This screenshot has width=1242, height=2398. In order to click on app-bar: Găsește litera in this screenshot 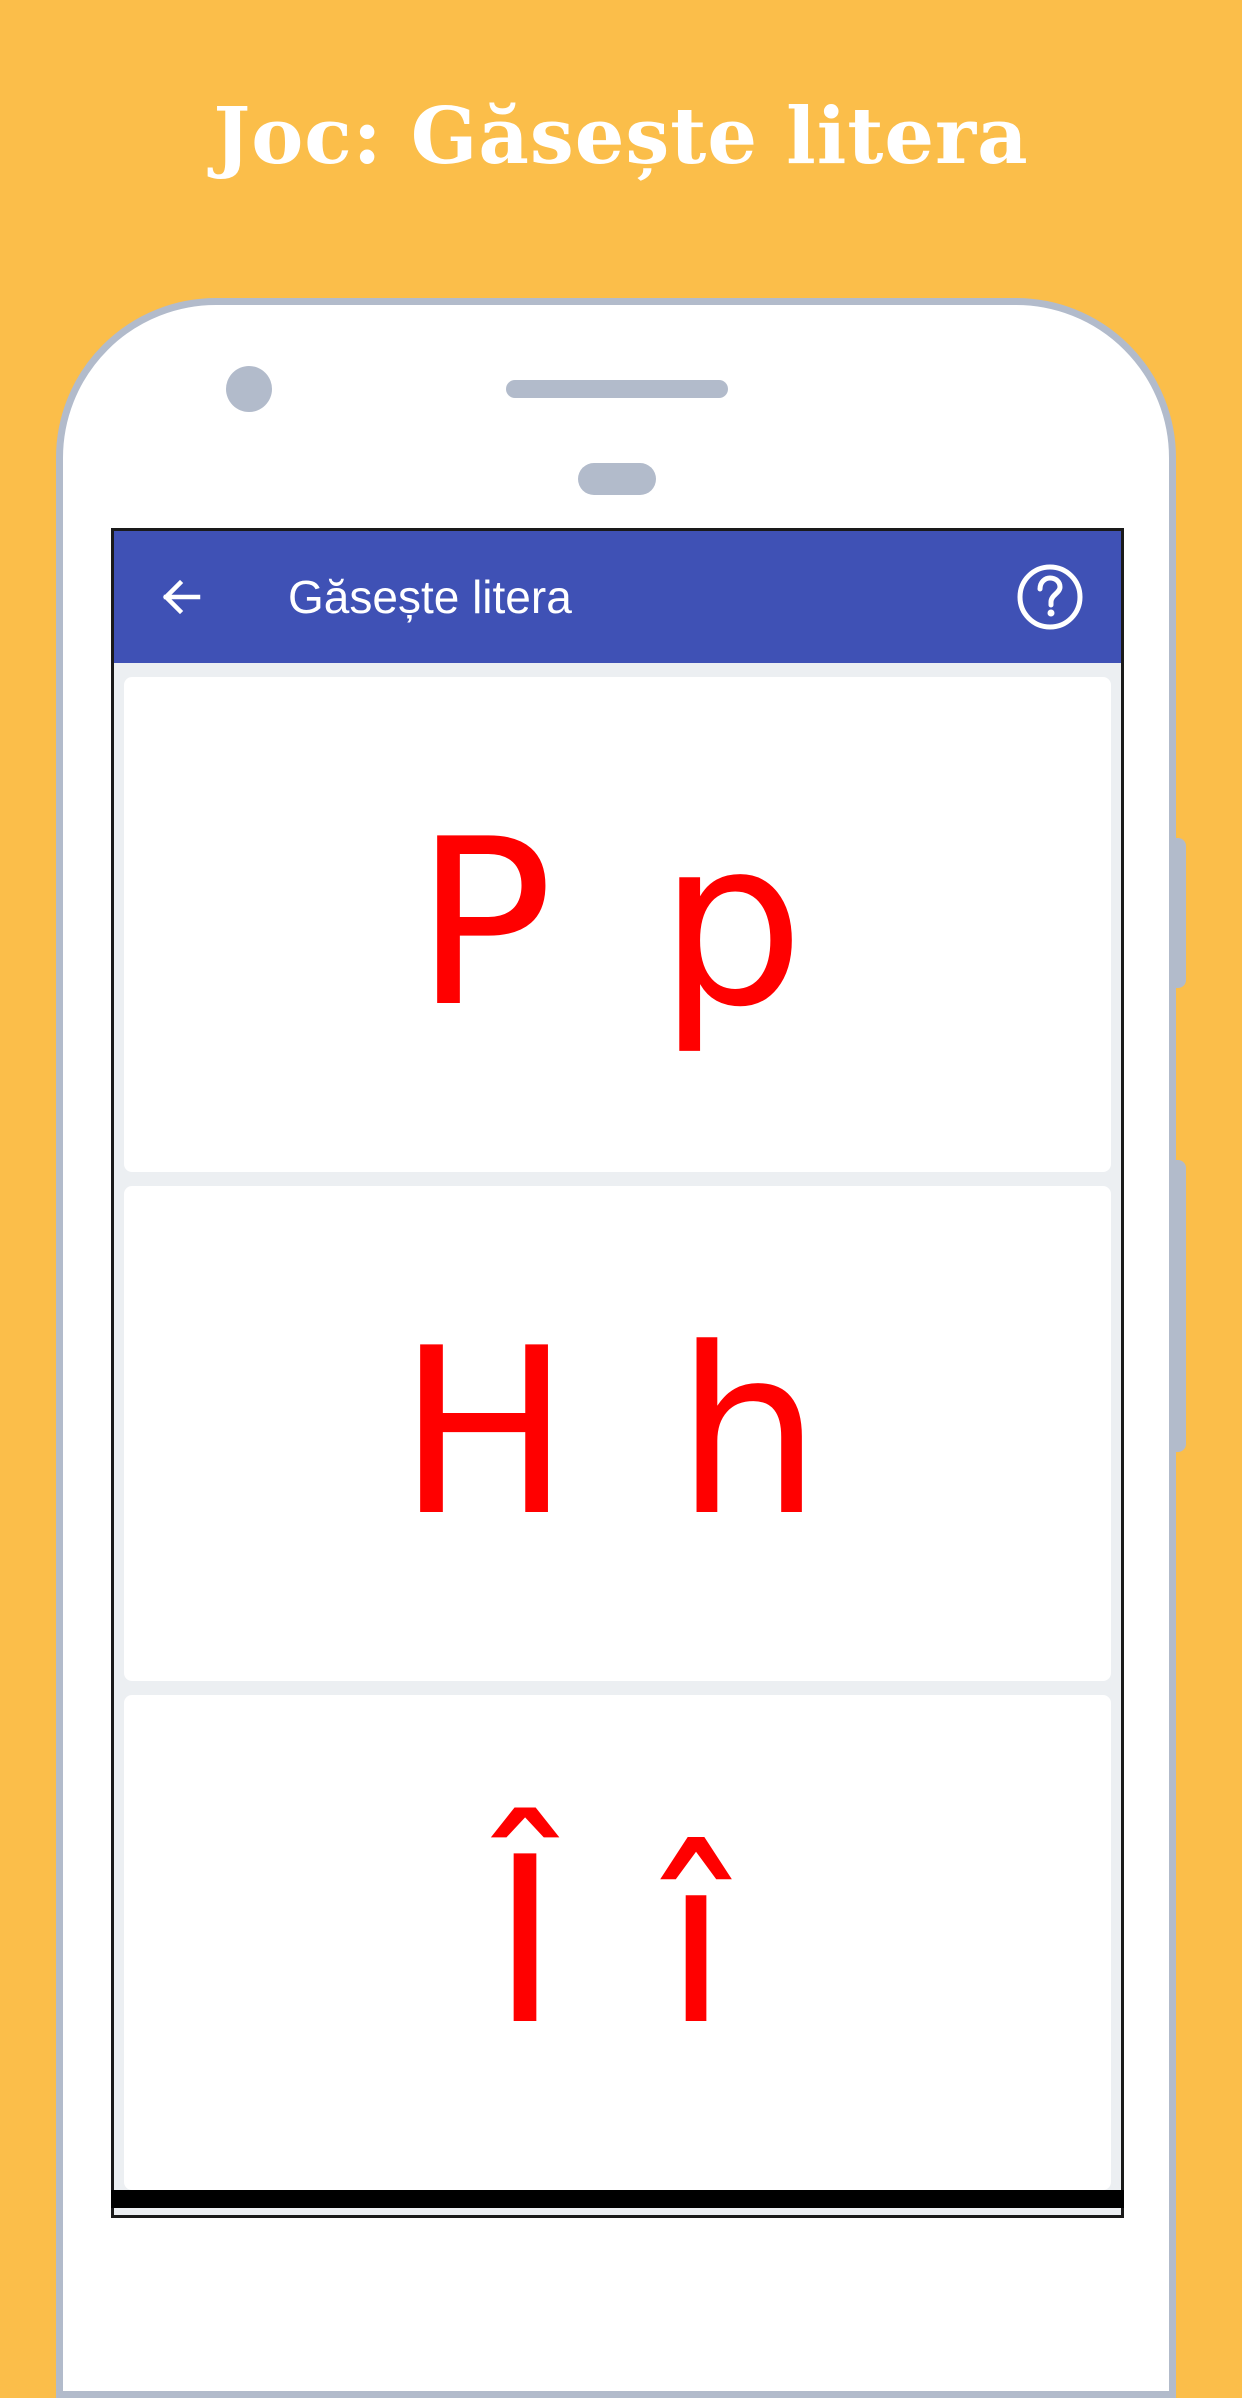, I will do `click(617, 597)`.